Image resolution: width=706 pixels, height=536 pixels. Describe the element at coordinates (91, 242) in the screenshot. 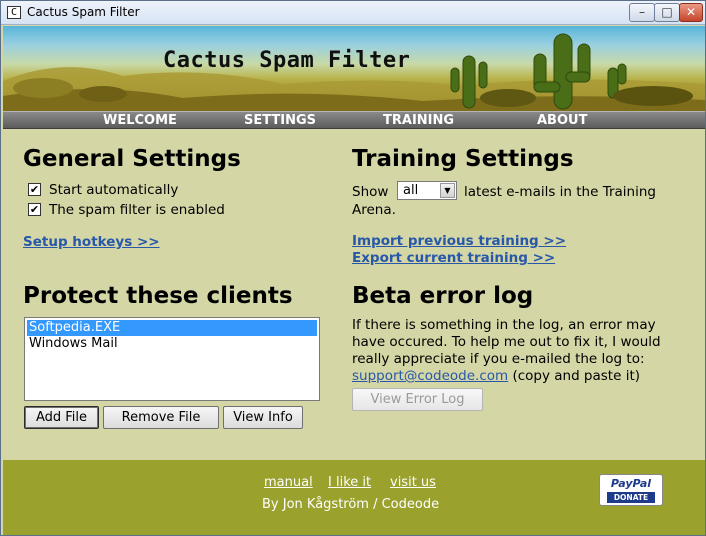

I see `setup-hotkeys-link: Setup hotkeys >>` at that location.